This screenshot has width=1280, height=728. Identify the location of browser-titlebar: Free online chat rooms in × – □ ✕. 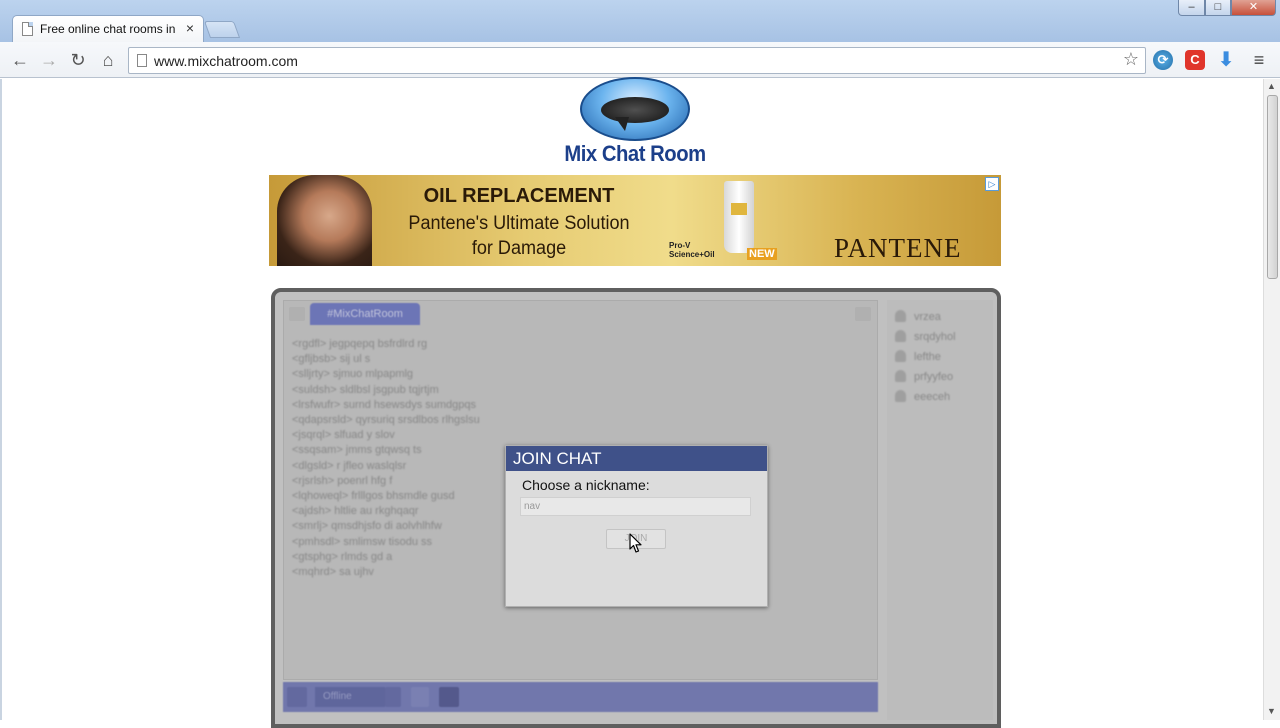
(640, 21).